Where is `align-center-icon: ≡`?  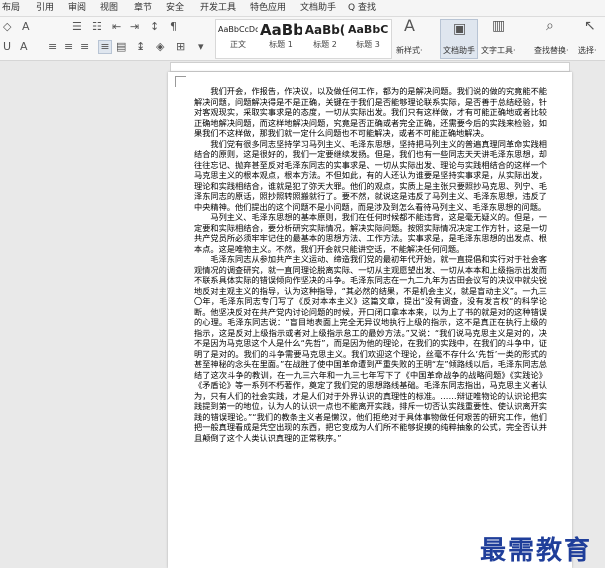
align-center-icon: ≡ is located at coordinates (68, 47).